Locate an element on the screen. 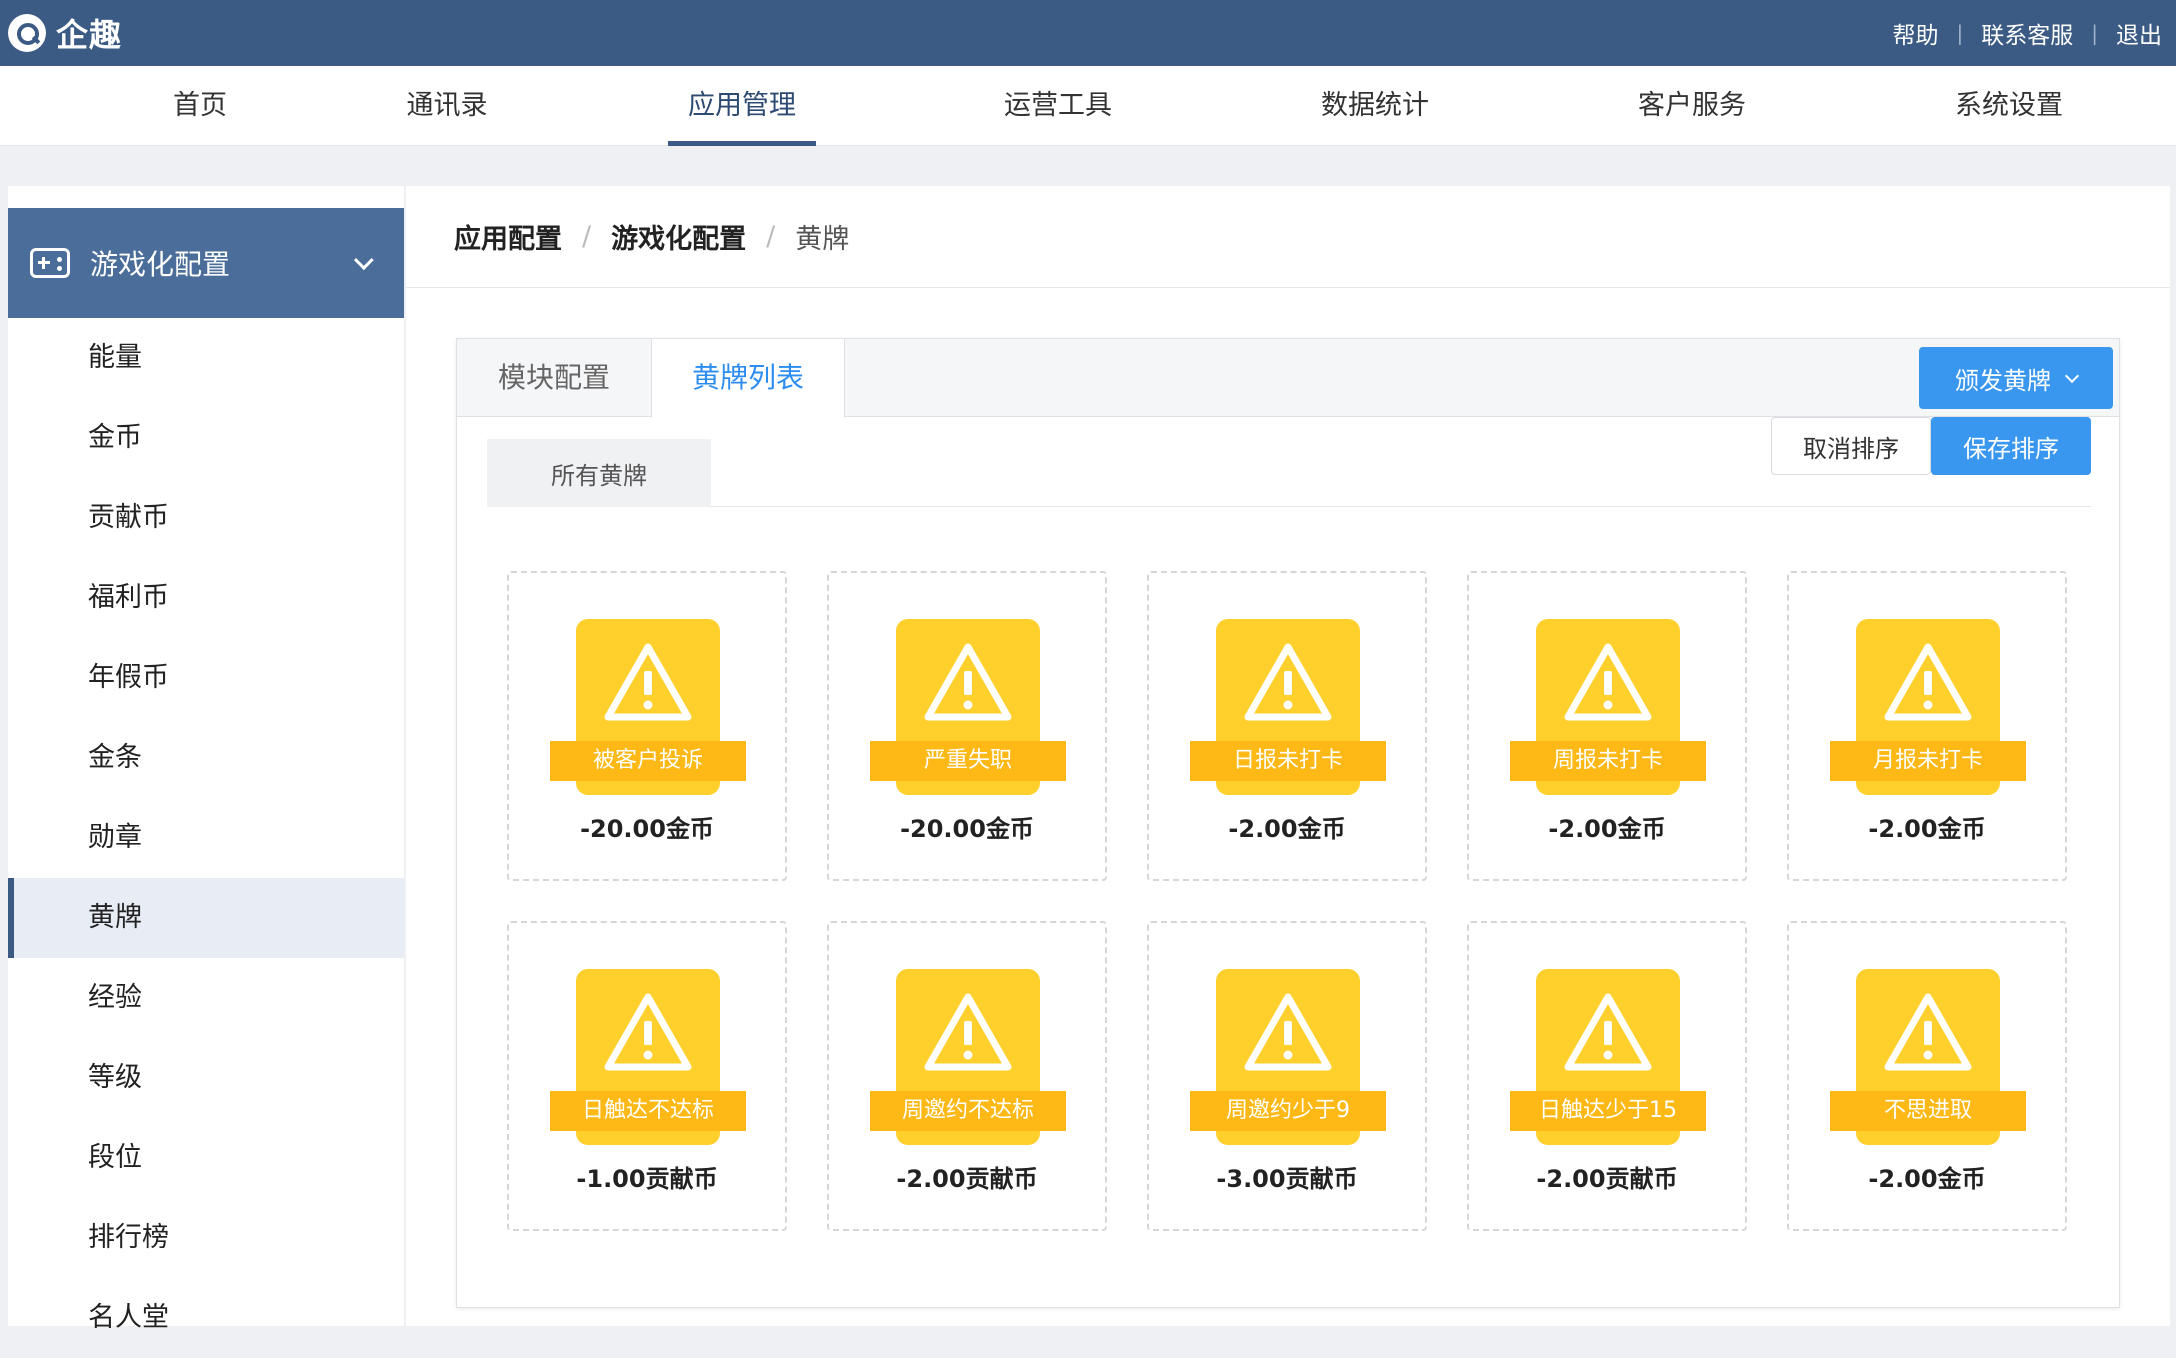 Image resolution: width=2176 pixels, height=1358 pixels. yellow-card-name: 周报未打卡 is located at coordinates (1608, 761).